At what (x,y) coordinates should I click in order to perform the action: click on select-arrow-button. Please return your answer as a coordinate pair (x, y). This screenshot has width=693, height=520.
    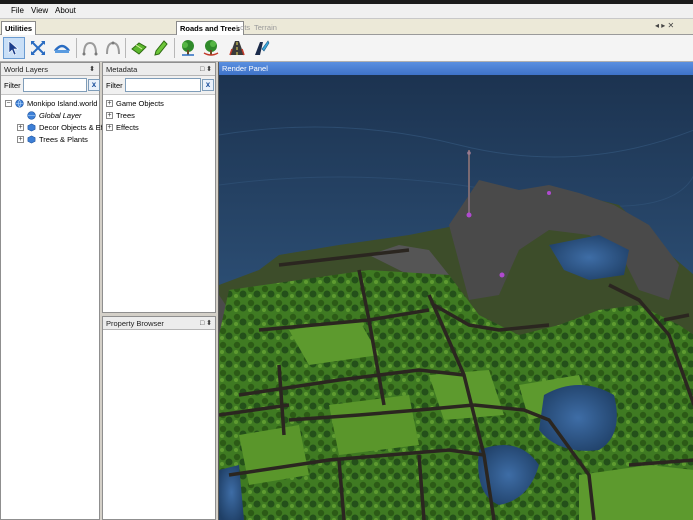
    Looking at the image, I should click on (14, 48).